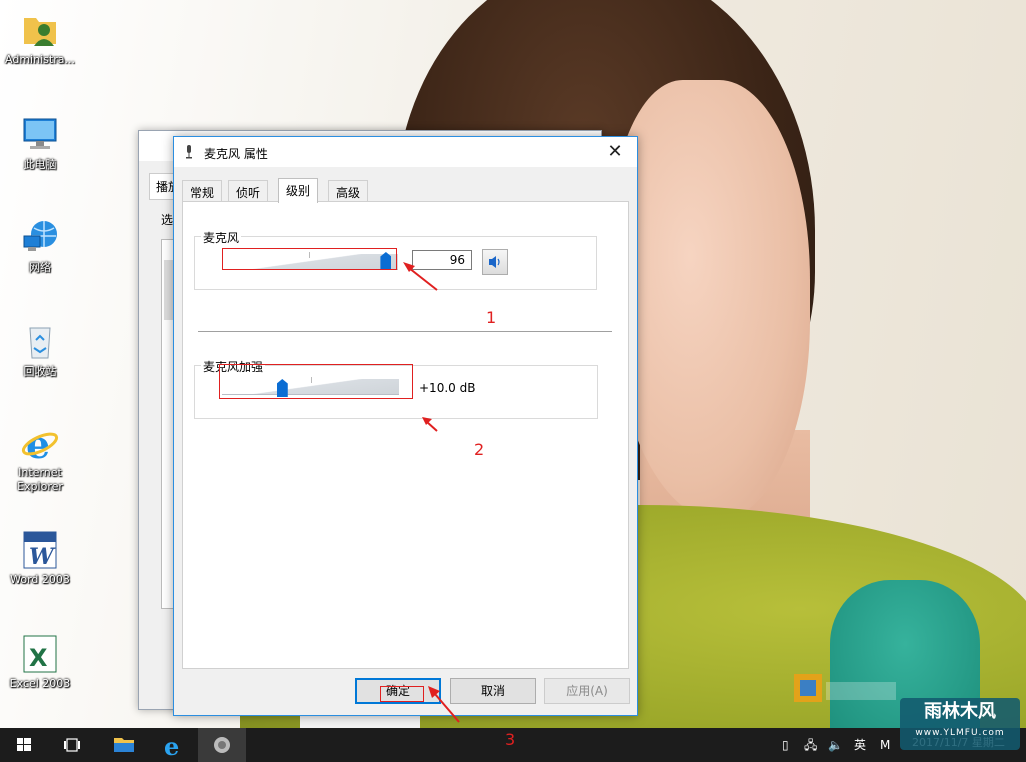 This screenshot has width=1026, height=762. I want to click on word-icon: W, so click(40, 550).